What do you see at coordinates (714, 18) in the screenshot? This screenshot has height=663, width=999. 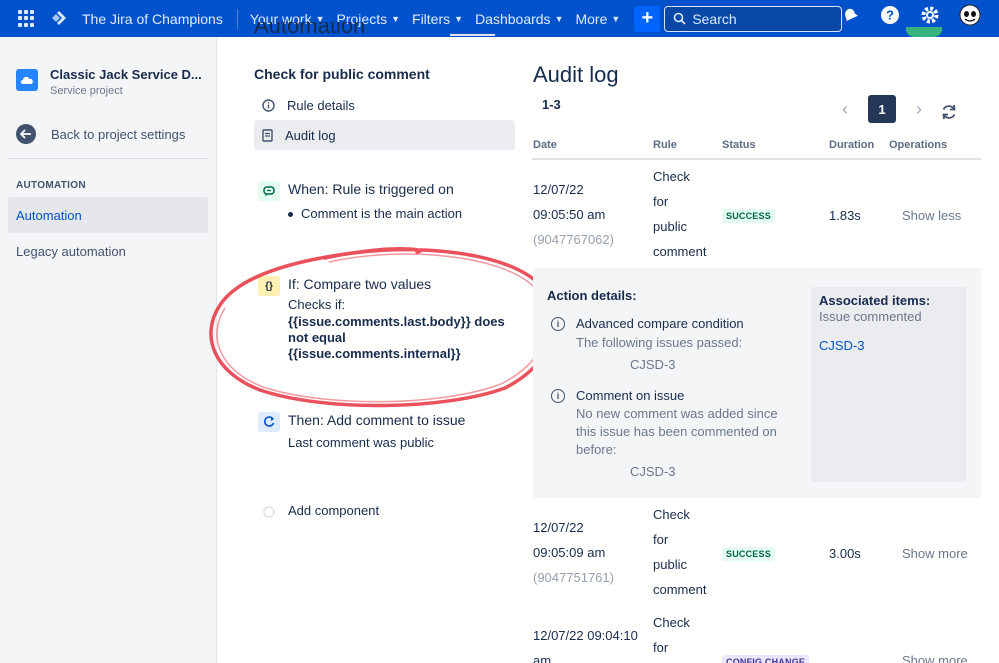 I see `search-placeholder: Search` at bounding box center [714, 18].